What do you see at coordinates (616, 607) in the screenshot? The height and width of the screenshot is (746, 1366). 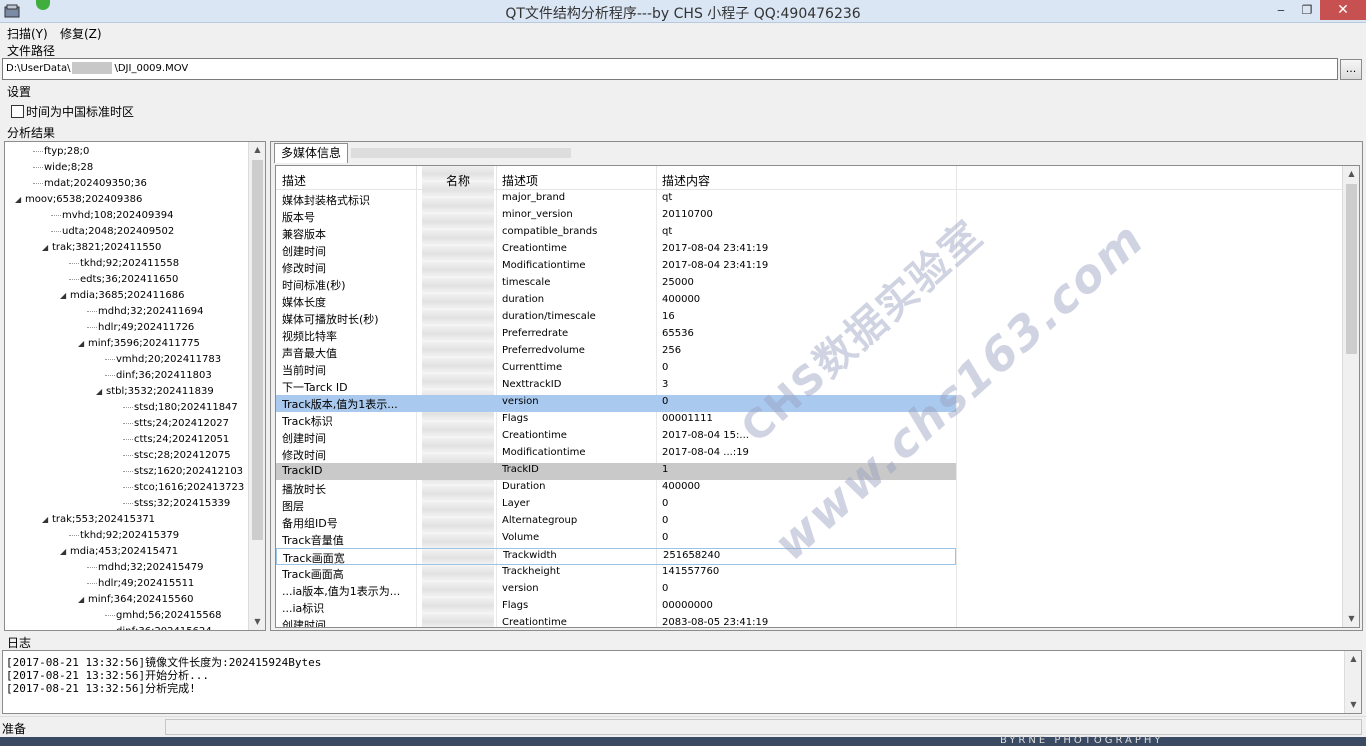 I see `grid-row: ...ia标识 Flags 00000000` at bounding box center [616, 607].